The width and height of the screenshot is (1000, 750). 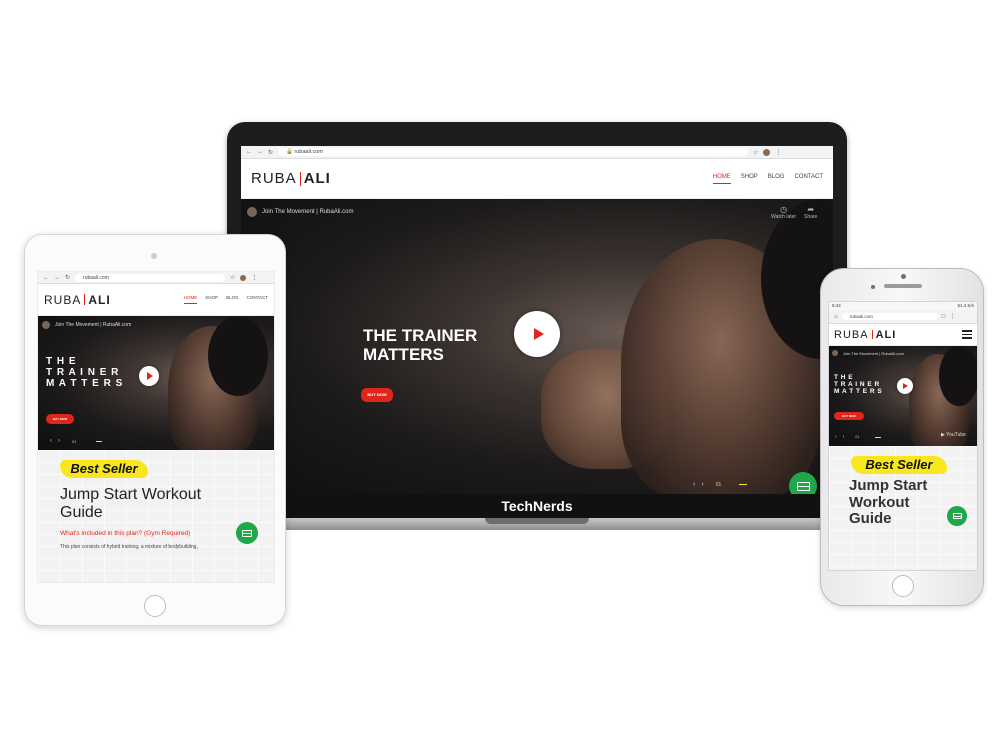 I want to click on youtube-play-icon: ▶, so click(x=943, y=435).